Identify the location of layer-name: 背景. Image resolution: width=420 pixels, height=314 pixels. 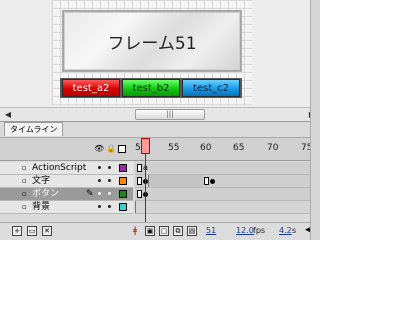
(41, 207).